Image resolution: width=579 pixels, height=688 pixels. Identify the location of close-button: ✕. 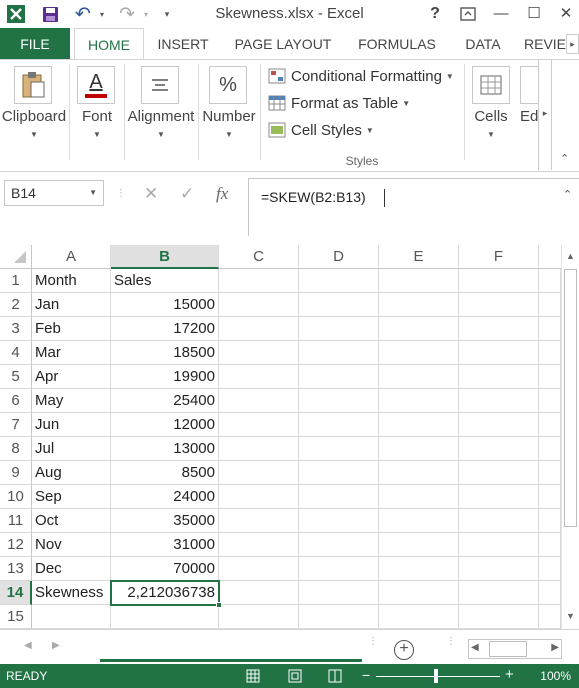
(566, 14).